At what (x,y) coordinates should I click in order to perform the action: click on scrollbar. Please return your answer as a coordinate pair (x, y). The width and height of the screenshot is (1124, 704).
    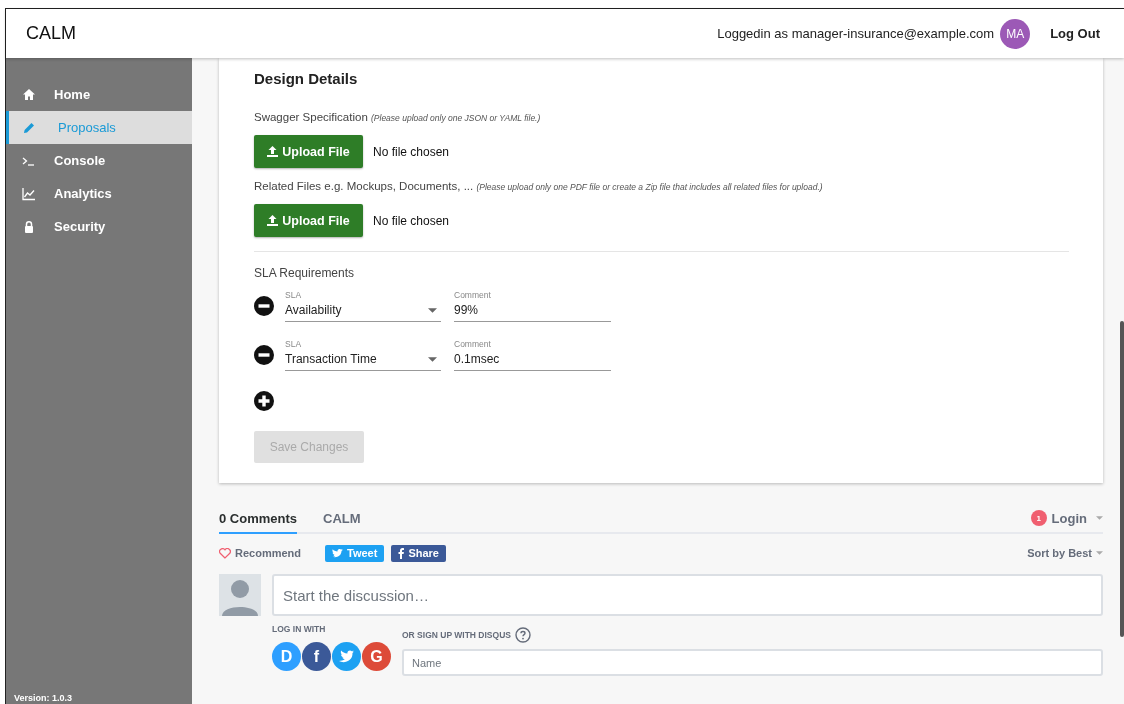
    Looking at the image, I should click on (1122, 479).